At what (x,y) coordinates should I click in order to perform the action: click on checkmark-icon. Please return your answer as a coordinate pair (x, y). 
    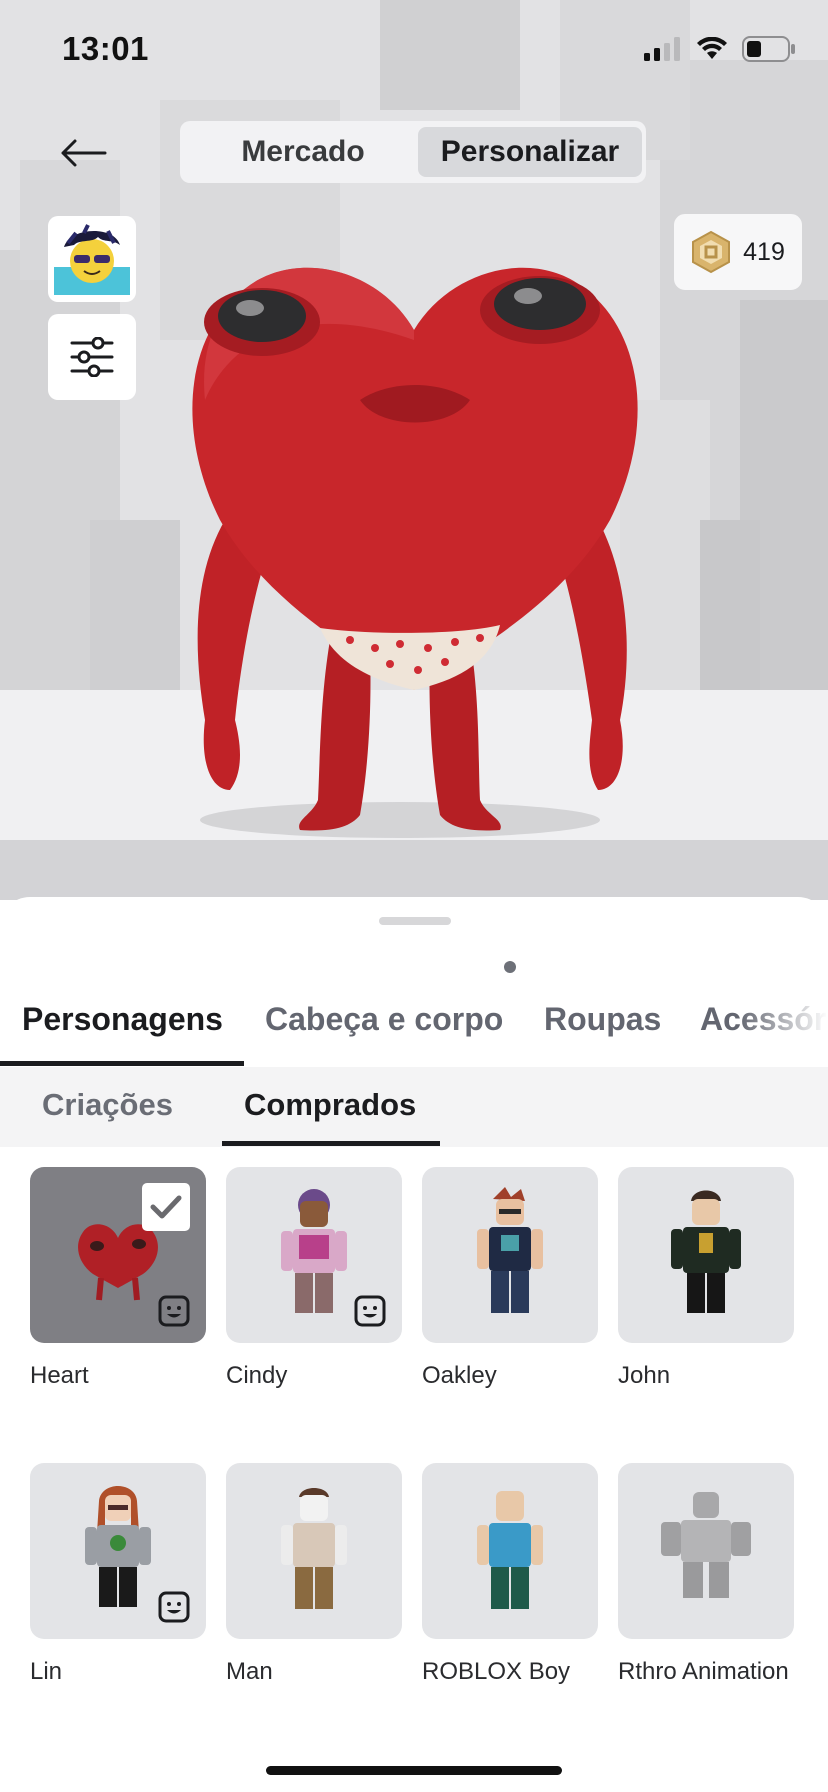
    Looking at the image, I should click on (166, 1207).